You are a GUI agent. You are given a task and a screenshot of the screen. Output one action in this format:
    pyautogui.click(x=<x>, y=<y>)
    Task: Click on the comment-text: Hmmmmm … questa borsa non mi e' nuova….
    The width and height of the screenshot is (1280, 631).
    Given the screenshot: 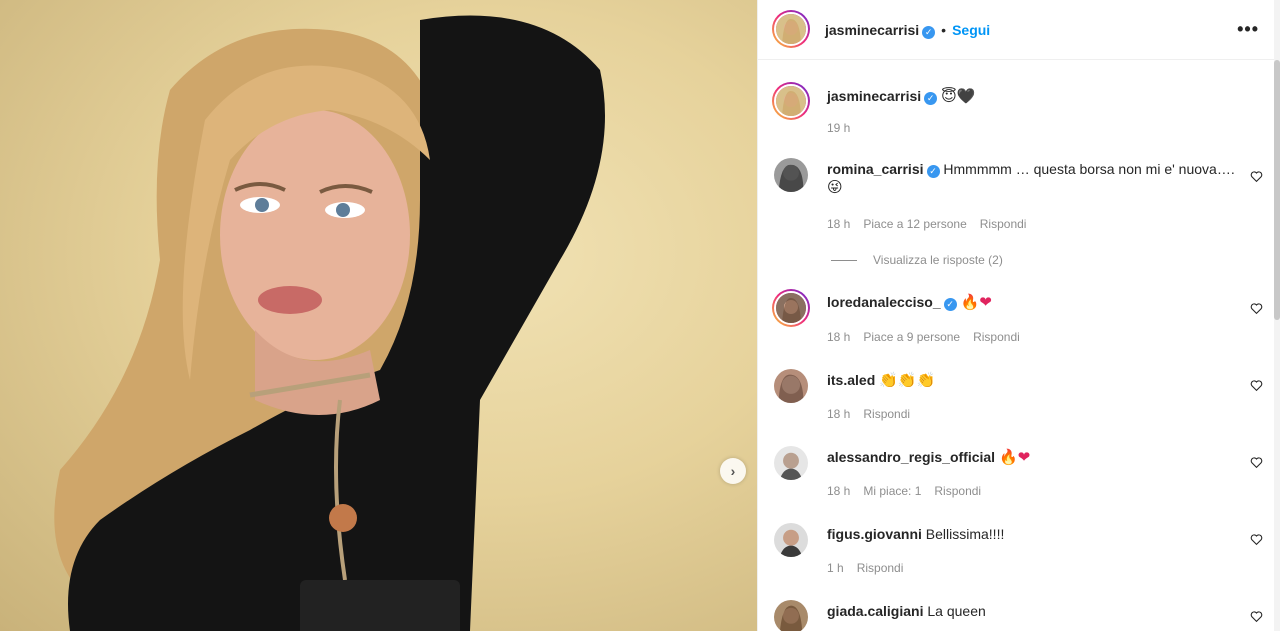 What is the action you would take?
    pyautogui.click(x=1089, y=169)
    